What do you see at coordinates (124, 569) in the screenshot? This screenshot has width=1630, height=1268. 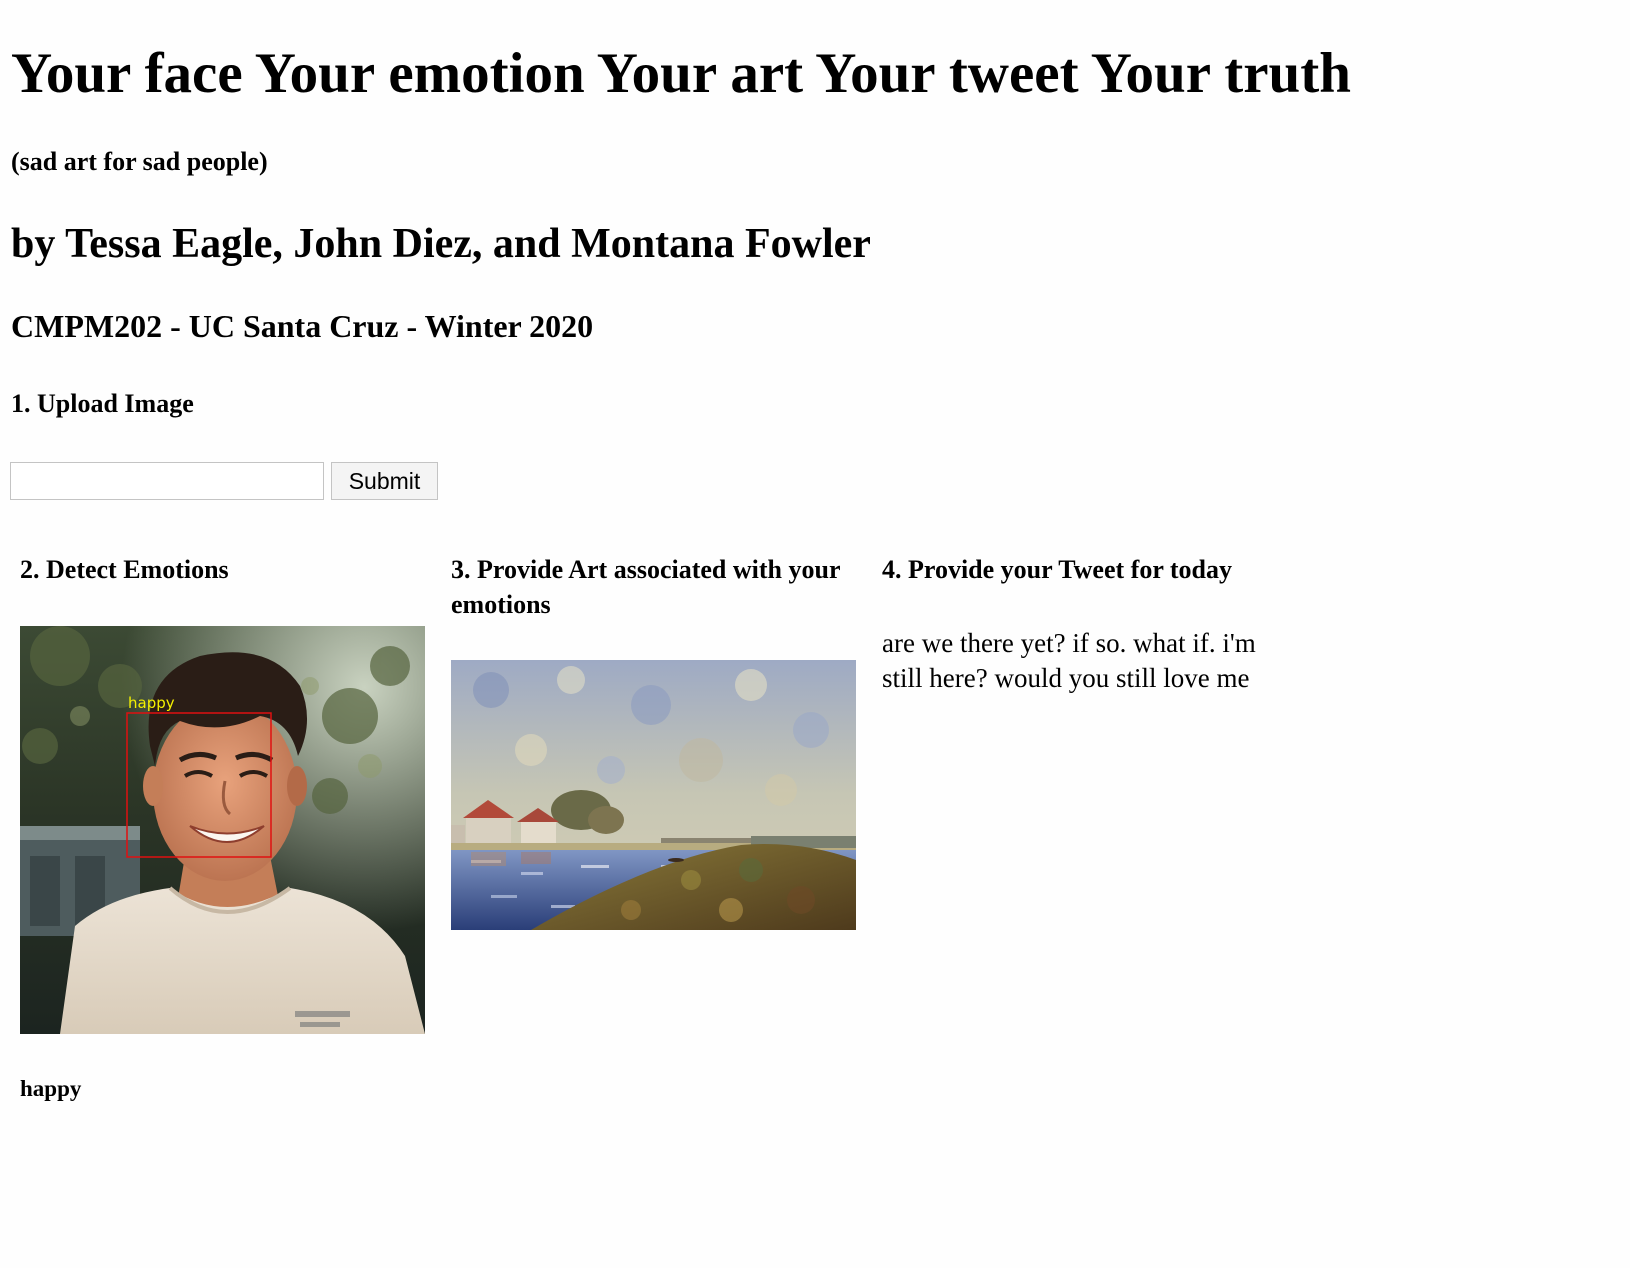 I see `detect-emotions-heading: 2. Detect Emotions` at bounding box center [124, 569].